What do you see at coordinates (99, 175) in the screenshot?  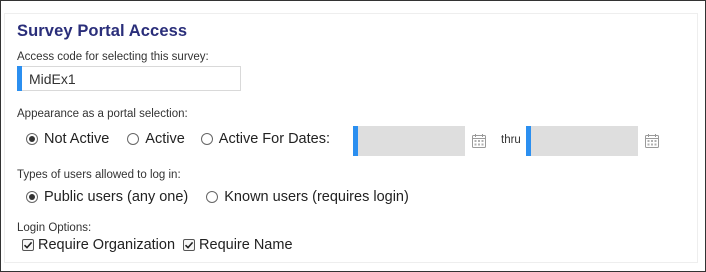 I see `user-types-label: Types of users allowed to log in:` at bounding box center [99, 175].